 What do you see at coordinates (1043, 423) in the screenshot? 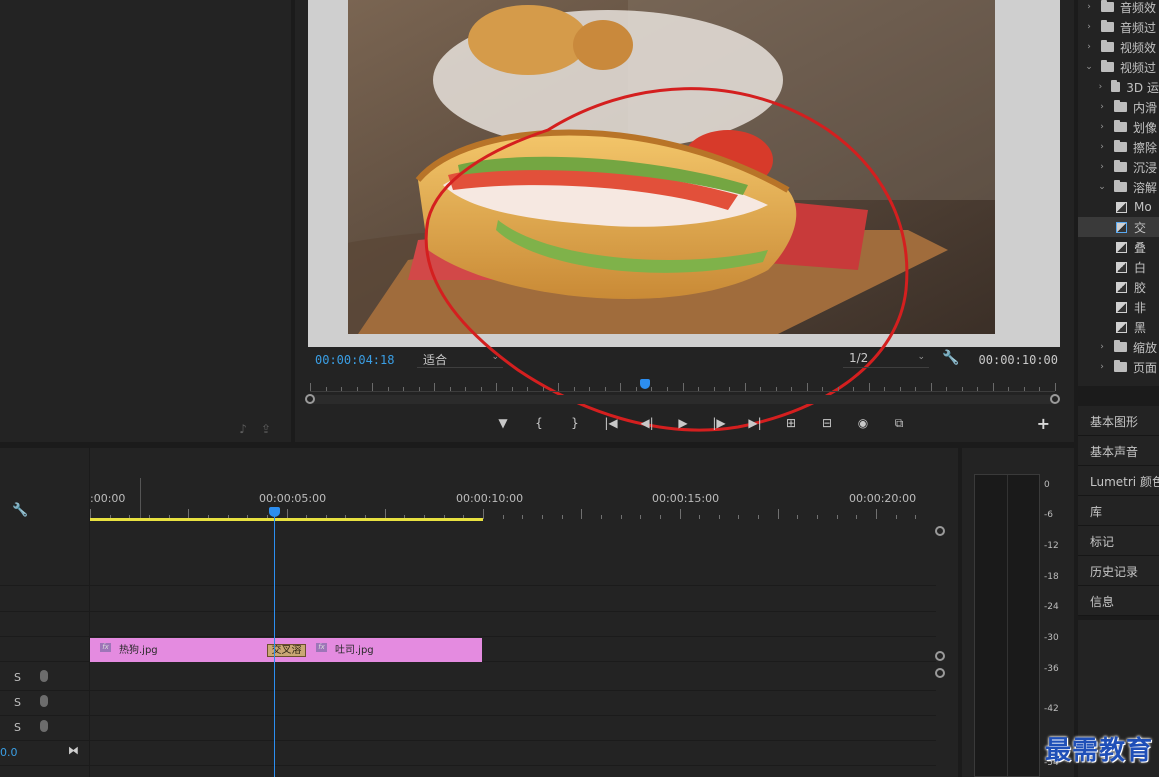
I see `button-editor-add-icon: +` at bounding box center [1043, 423].